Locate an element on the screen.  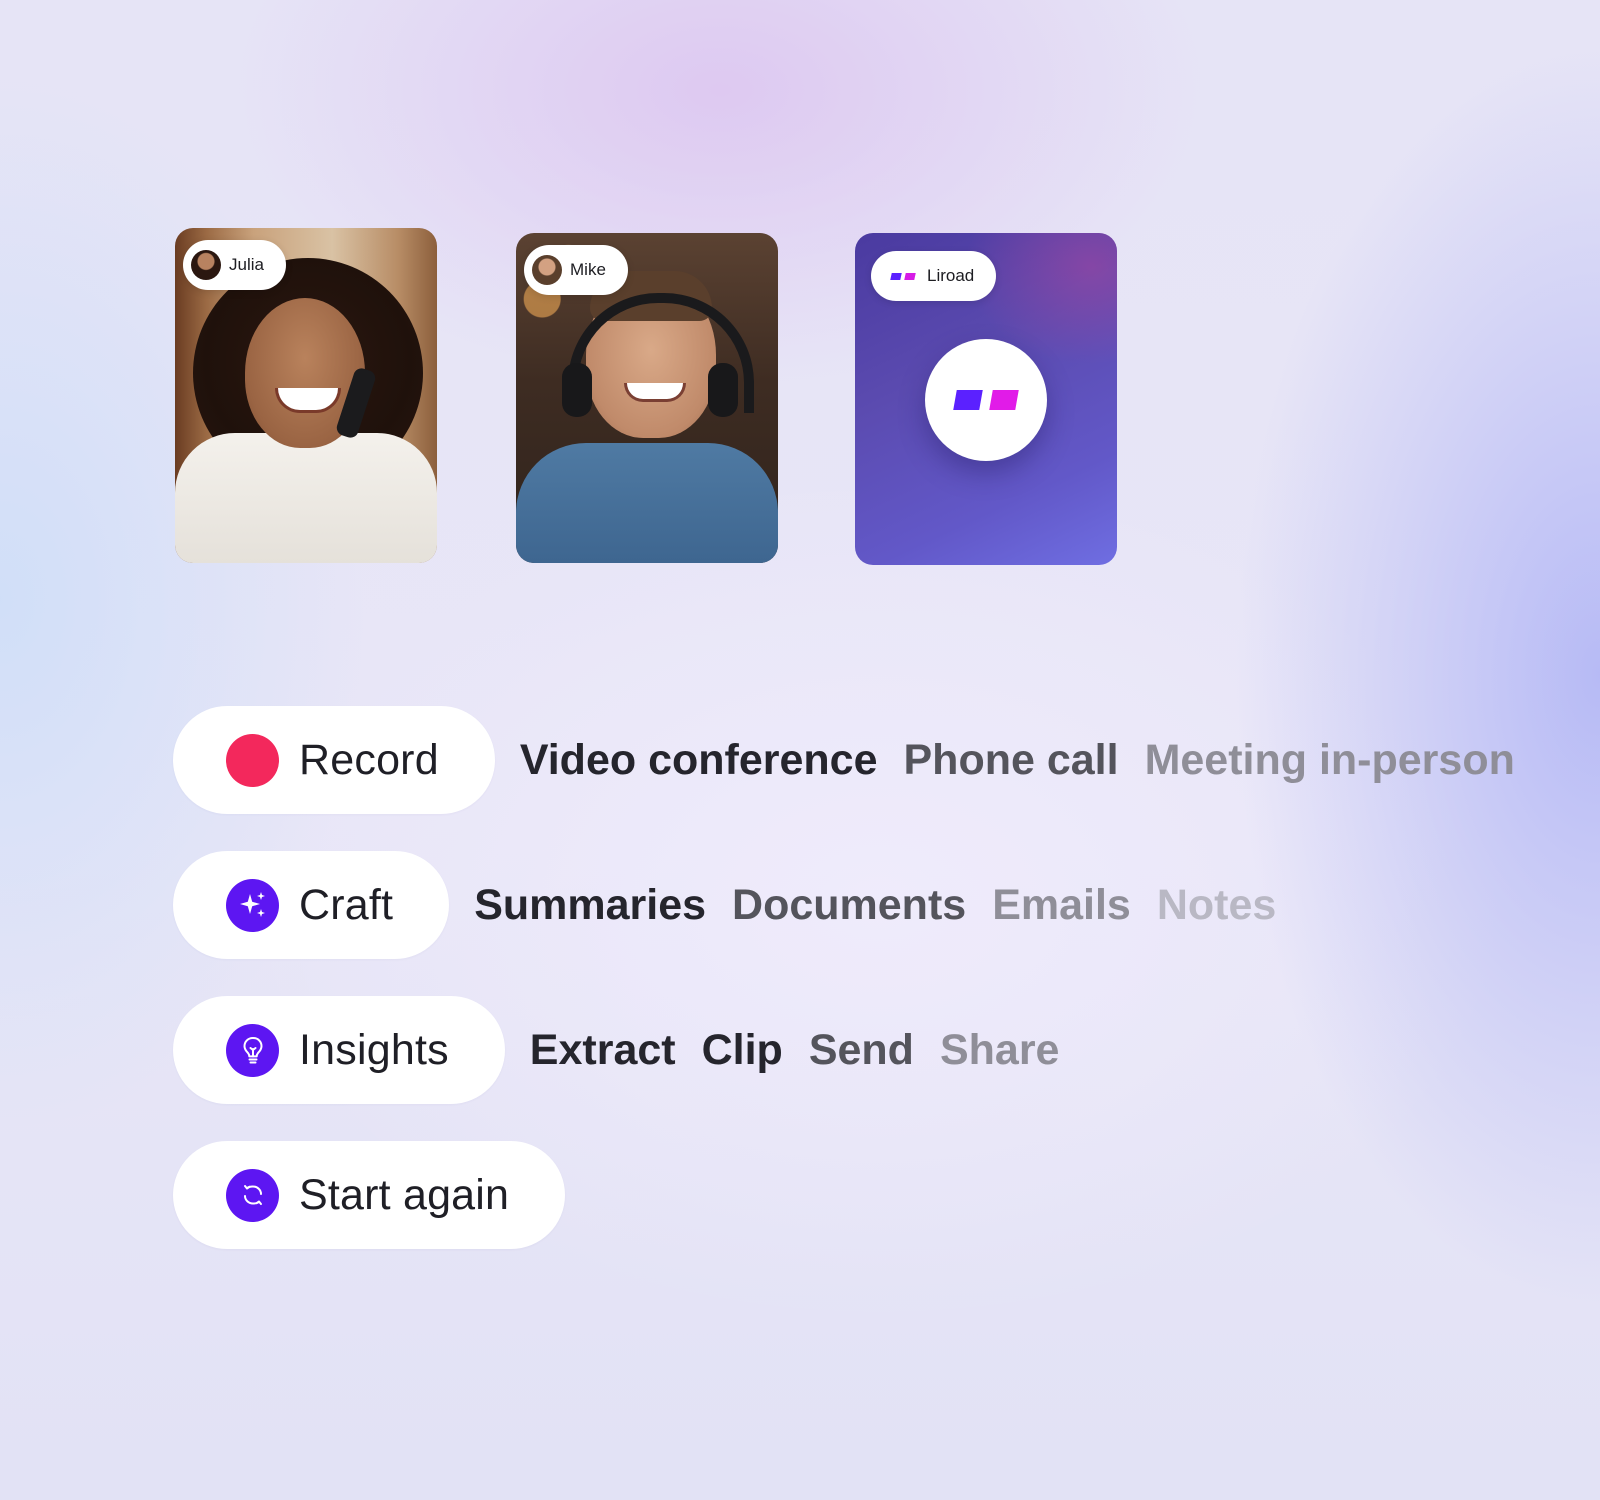
option-video-conference: Video conference is located at coordinates (699, 760).